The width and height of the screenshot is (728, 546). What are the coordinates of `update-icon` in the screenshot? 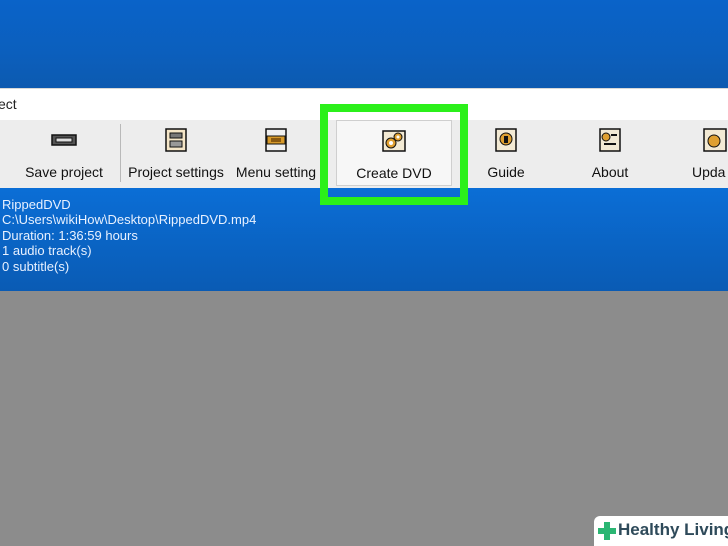 It's located at (715, 140).